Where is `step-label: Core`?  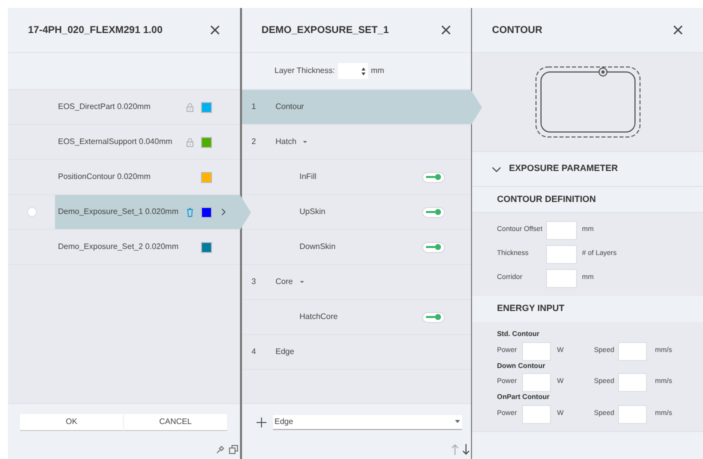 step-label: Core is located at coordinates (284, 282).